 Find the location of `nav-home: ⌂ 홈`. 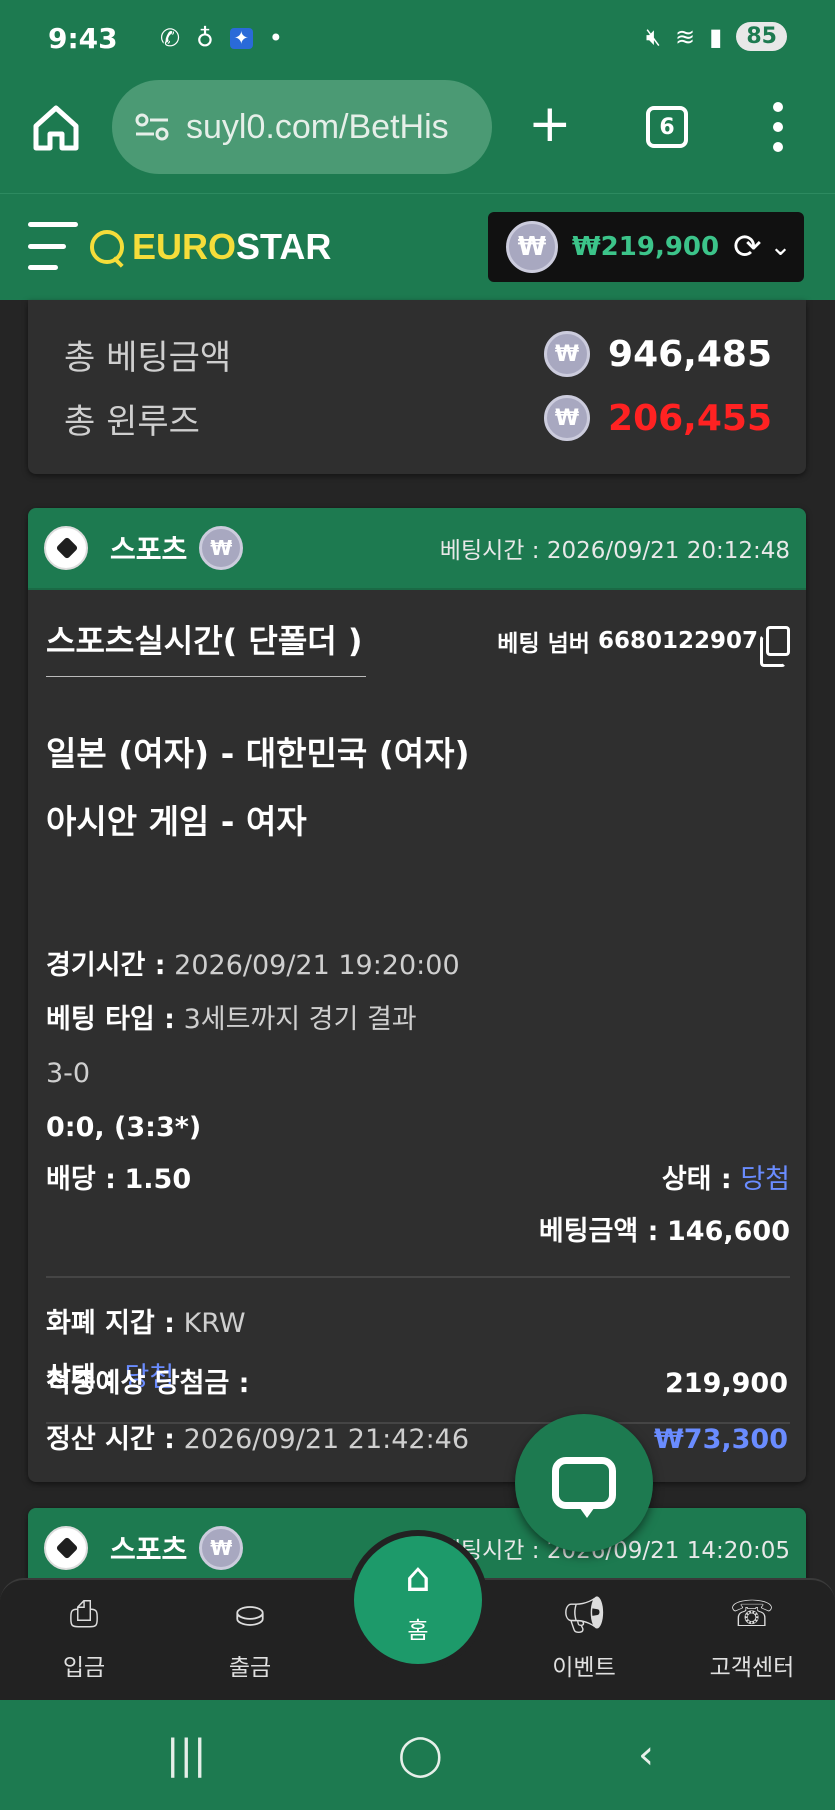

nav-home: ⌂ 홈 is located at coordinates (418, 1600).